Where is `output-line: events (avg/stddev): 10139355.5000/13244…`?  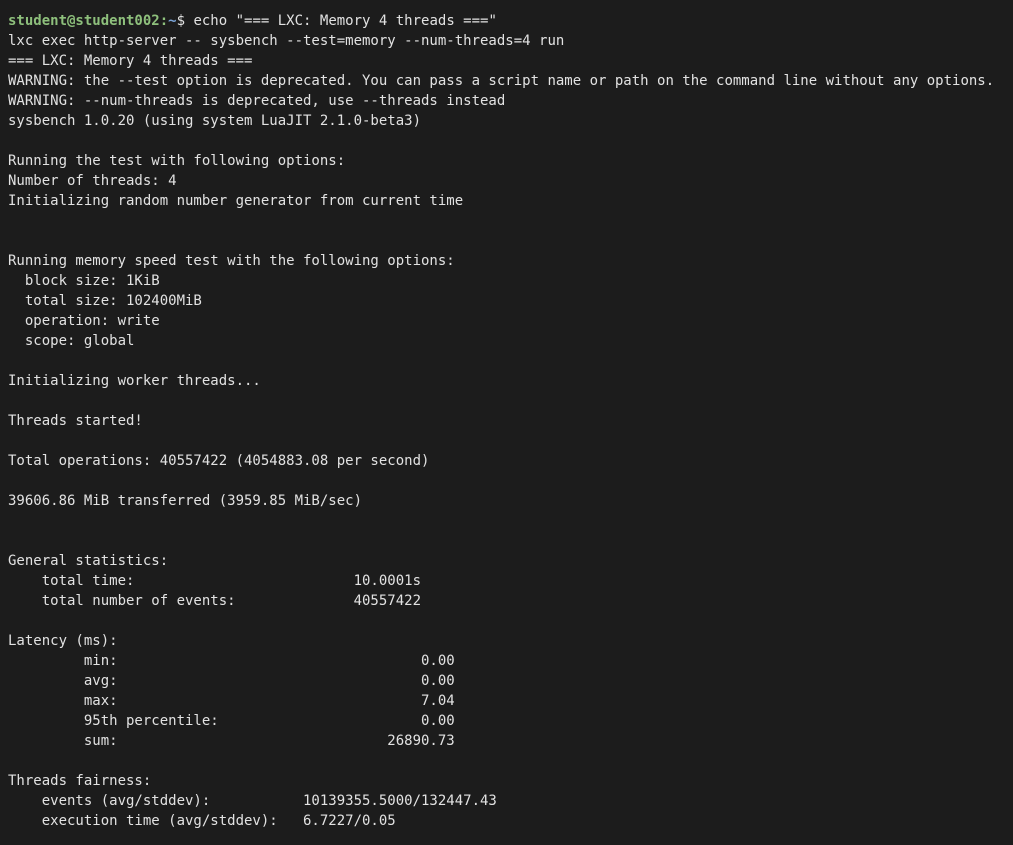 output-line: events (avg/stddev): 10139355.5000/13244… is located at coordinates (252, 801).